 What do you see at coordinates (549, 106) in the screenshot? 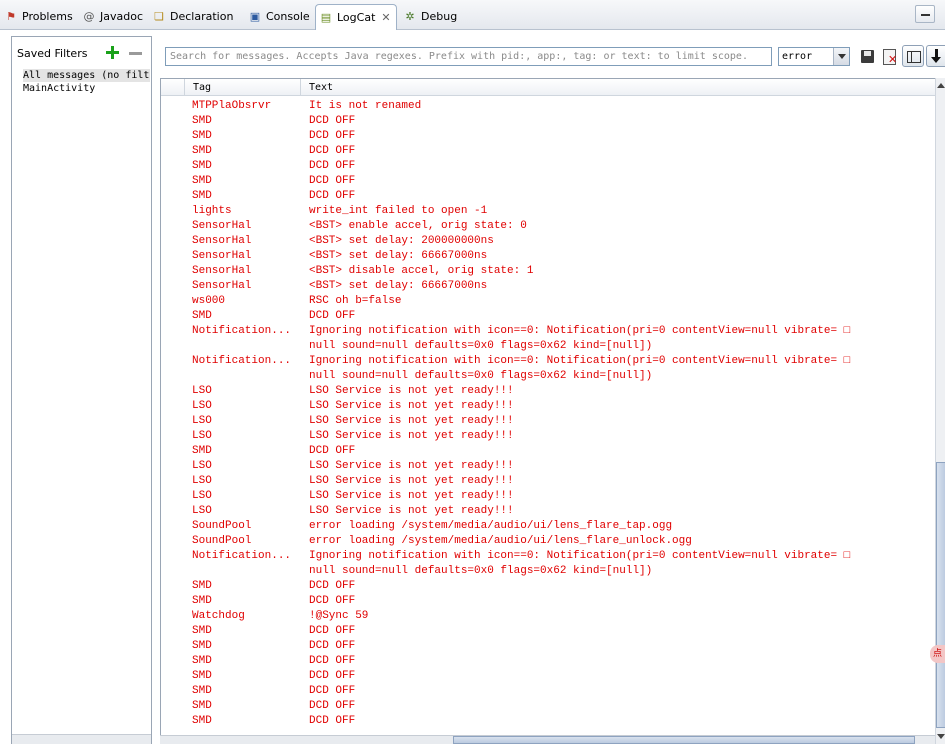
I see `table-row: MTPPlaObsrvr It is not renamed` at bounding box center [549, 106].